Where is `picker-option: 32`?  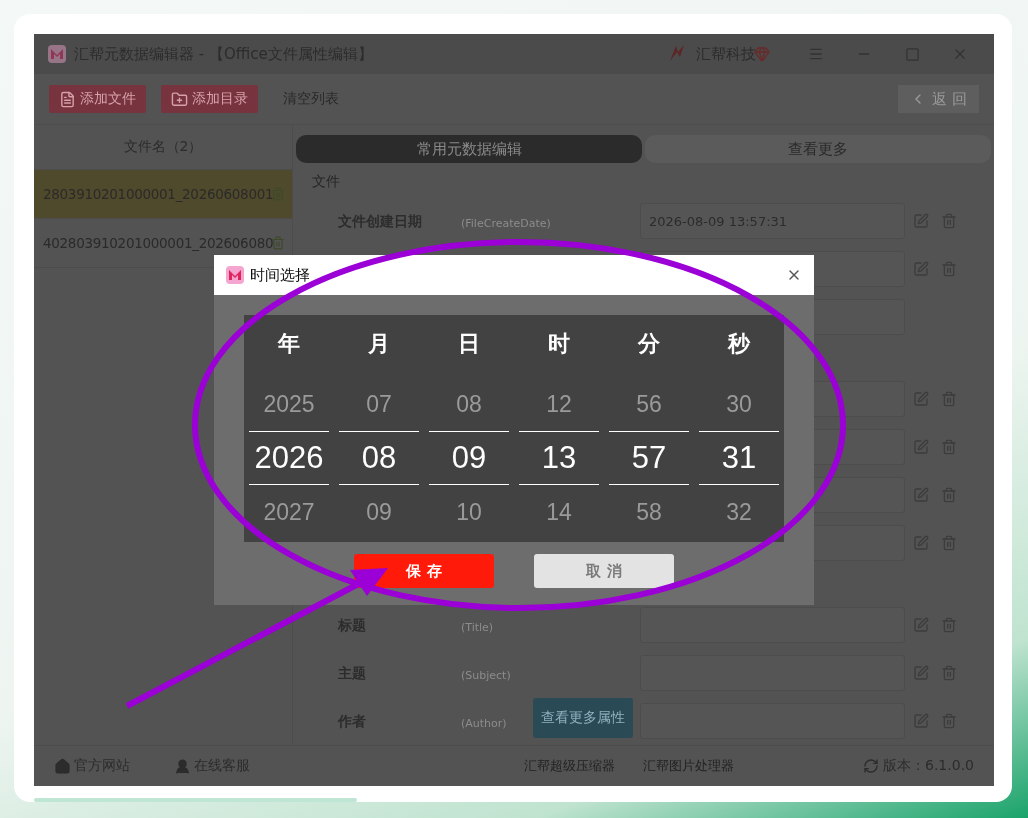
picker-option: 32 is located at coordinates (739, 512).